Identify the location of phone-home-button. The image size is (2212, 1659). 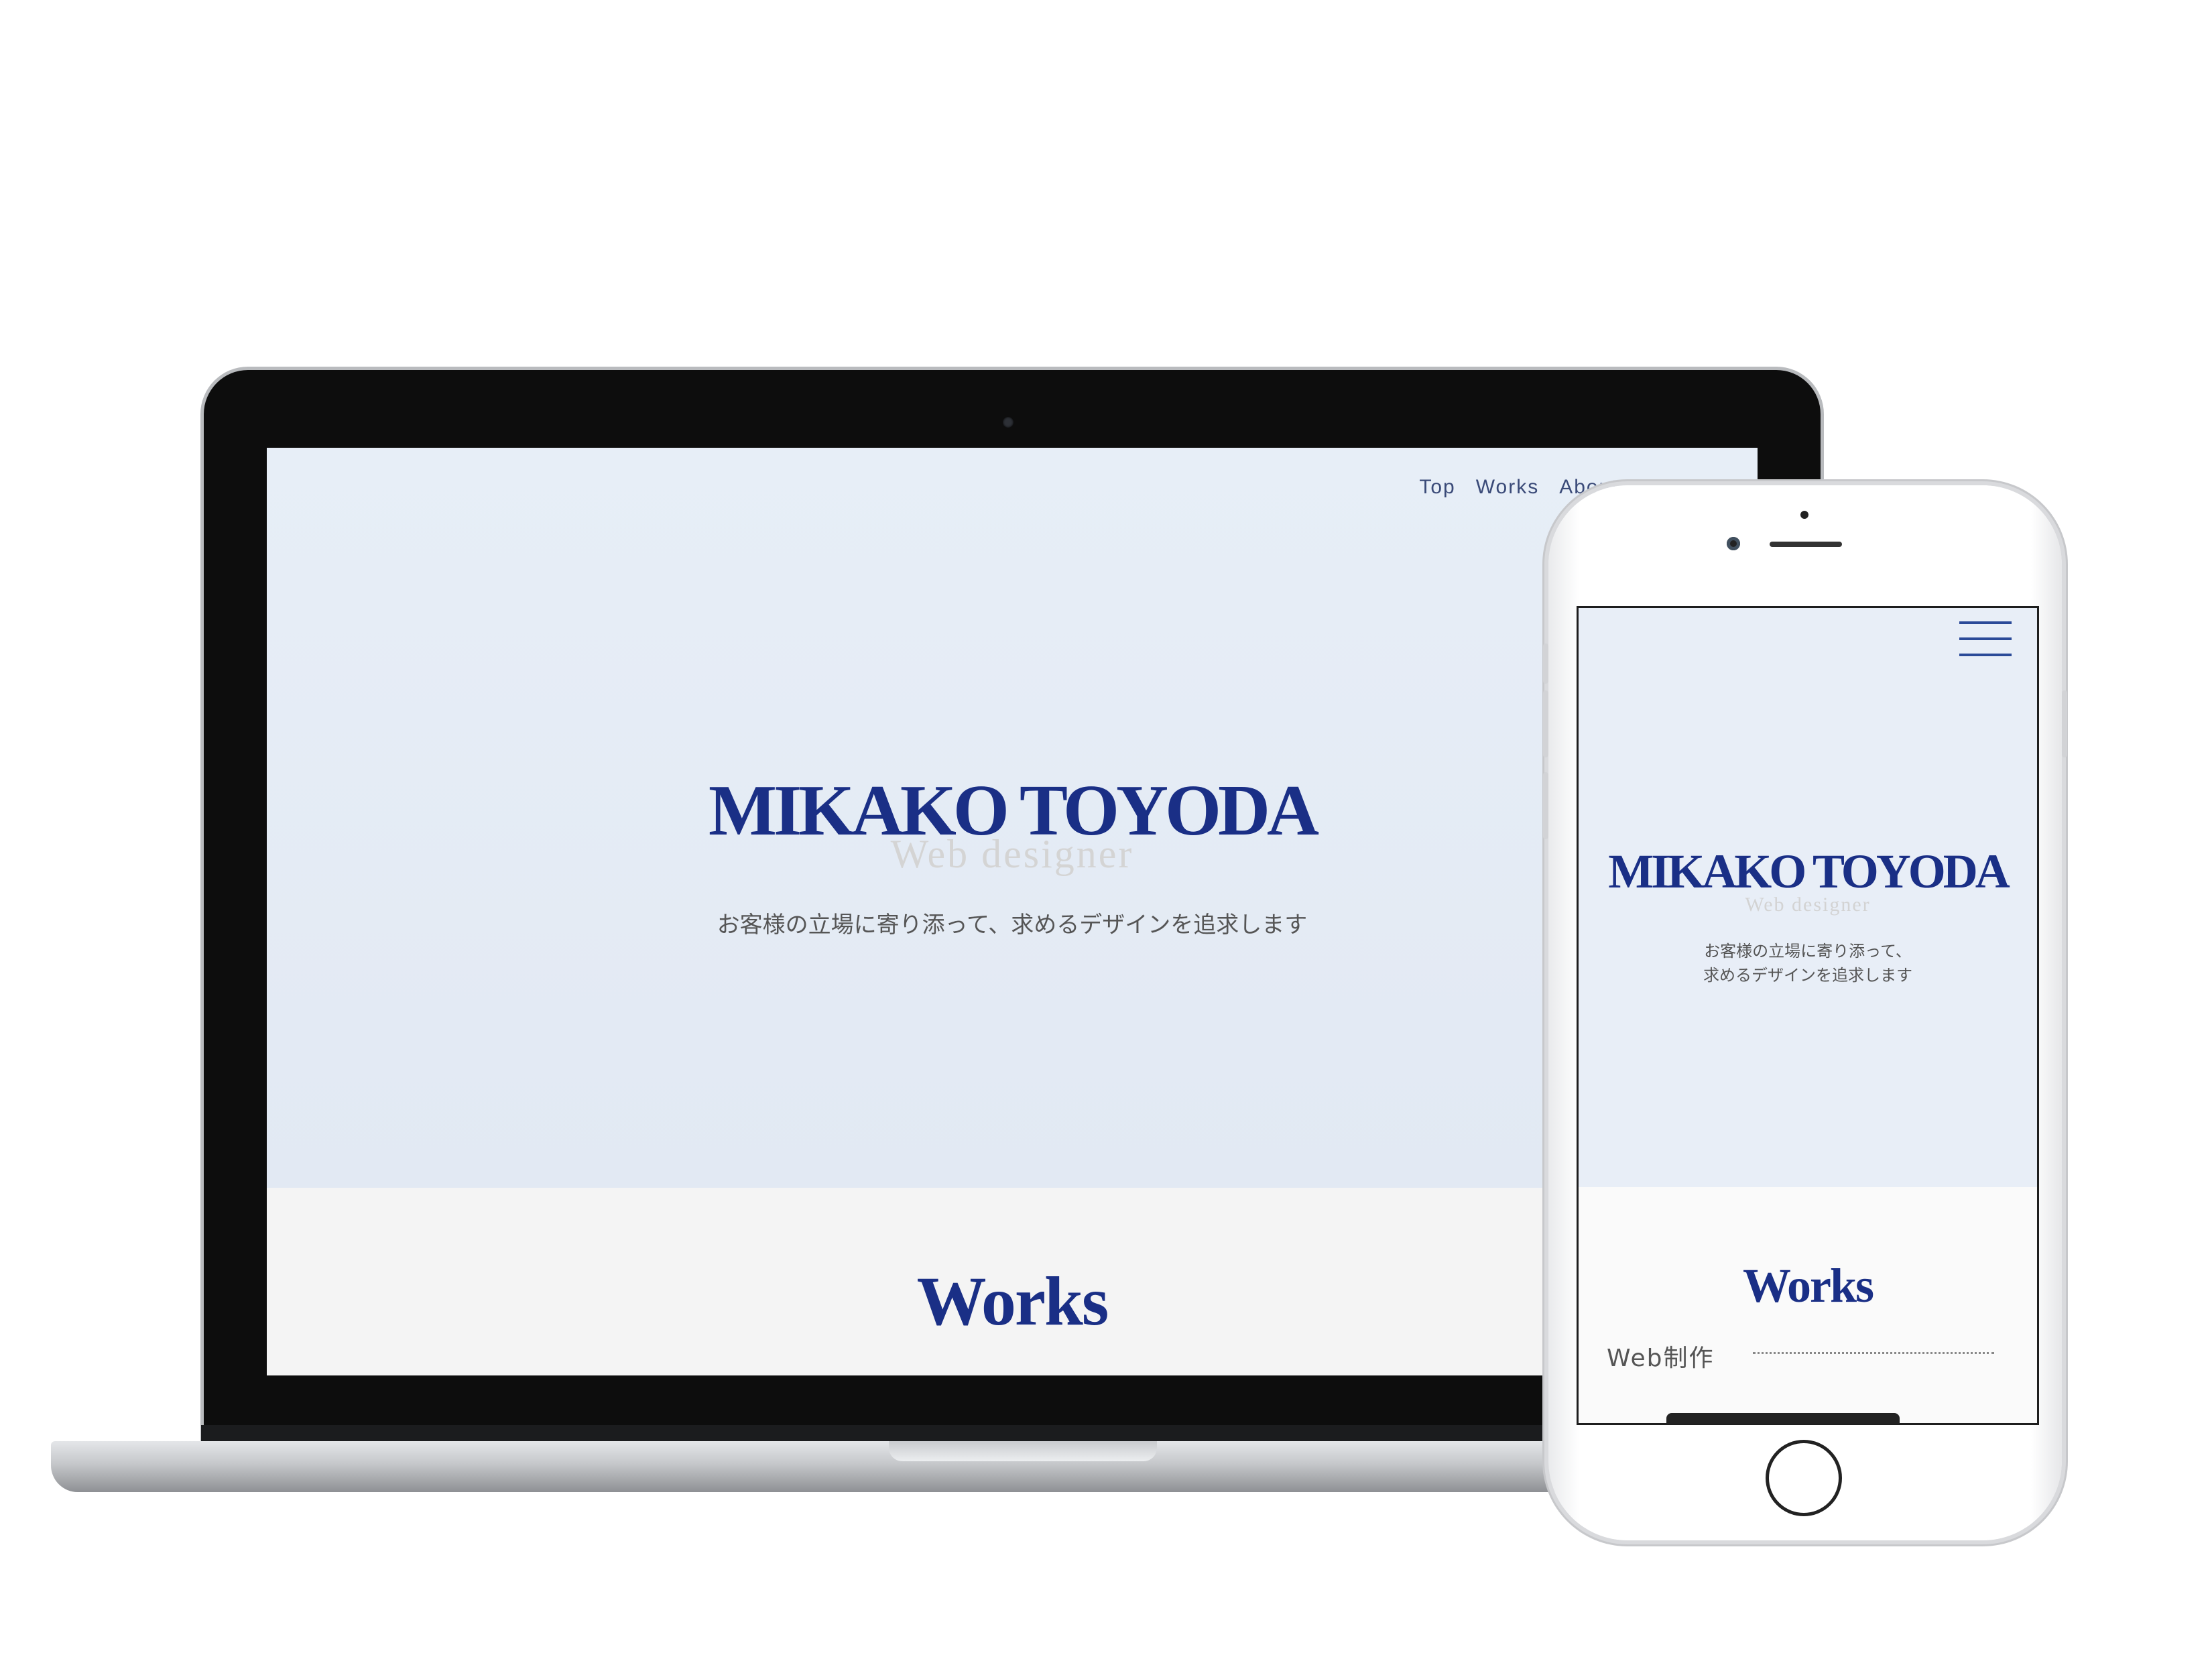
(1804, 1478).